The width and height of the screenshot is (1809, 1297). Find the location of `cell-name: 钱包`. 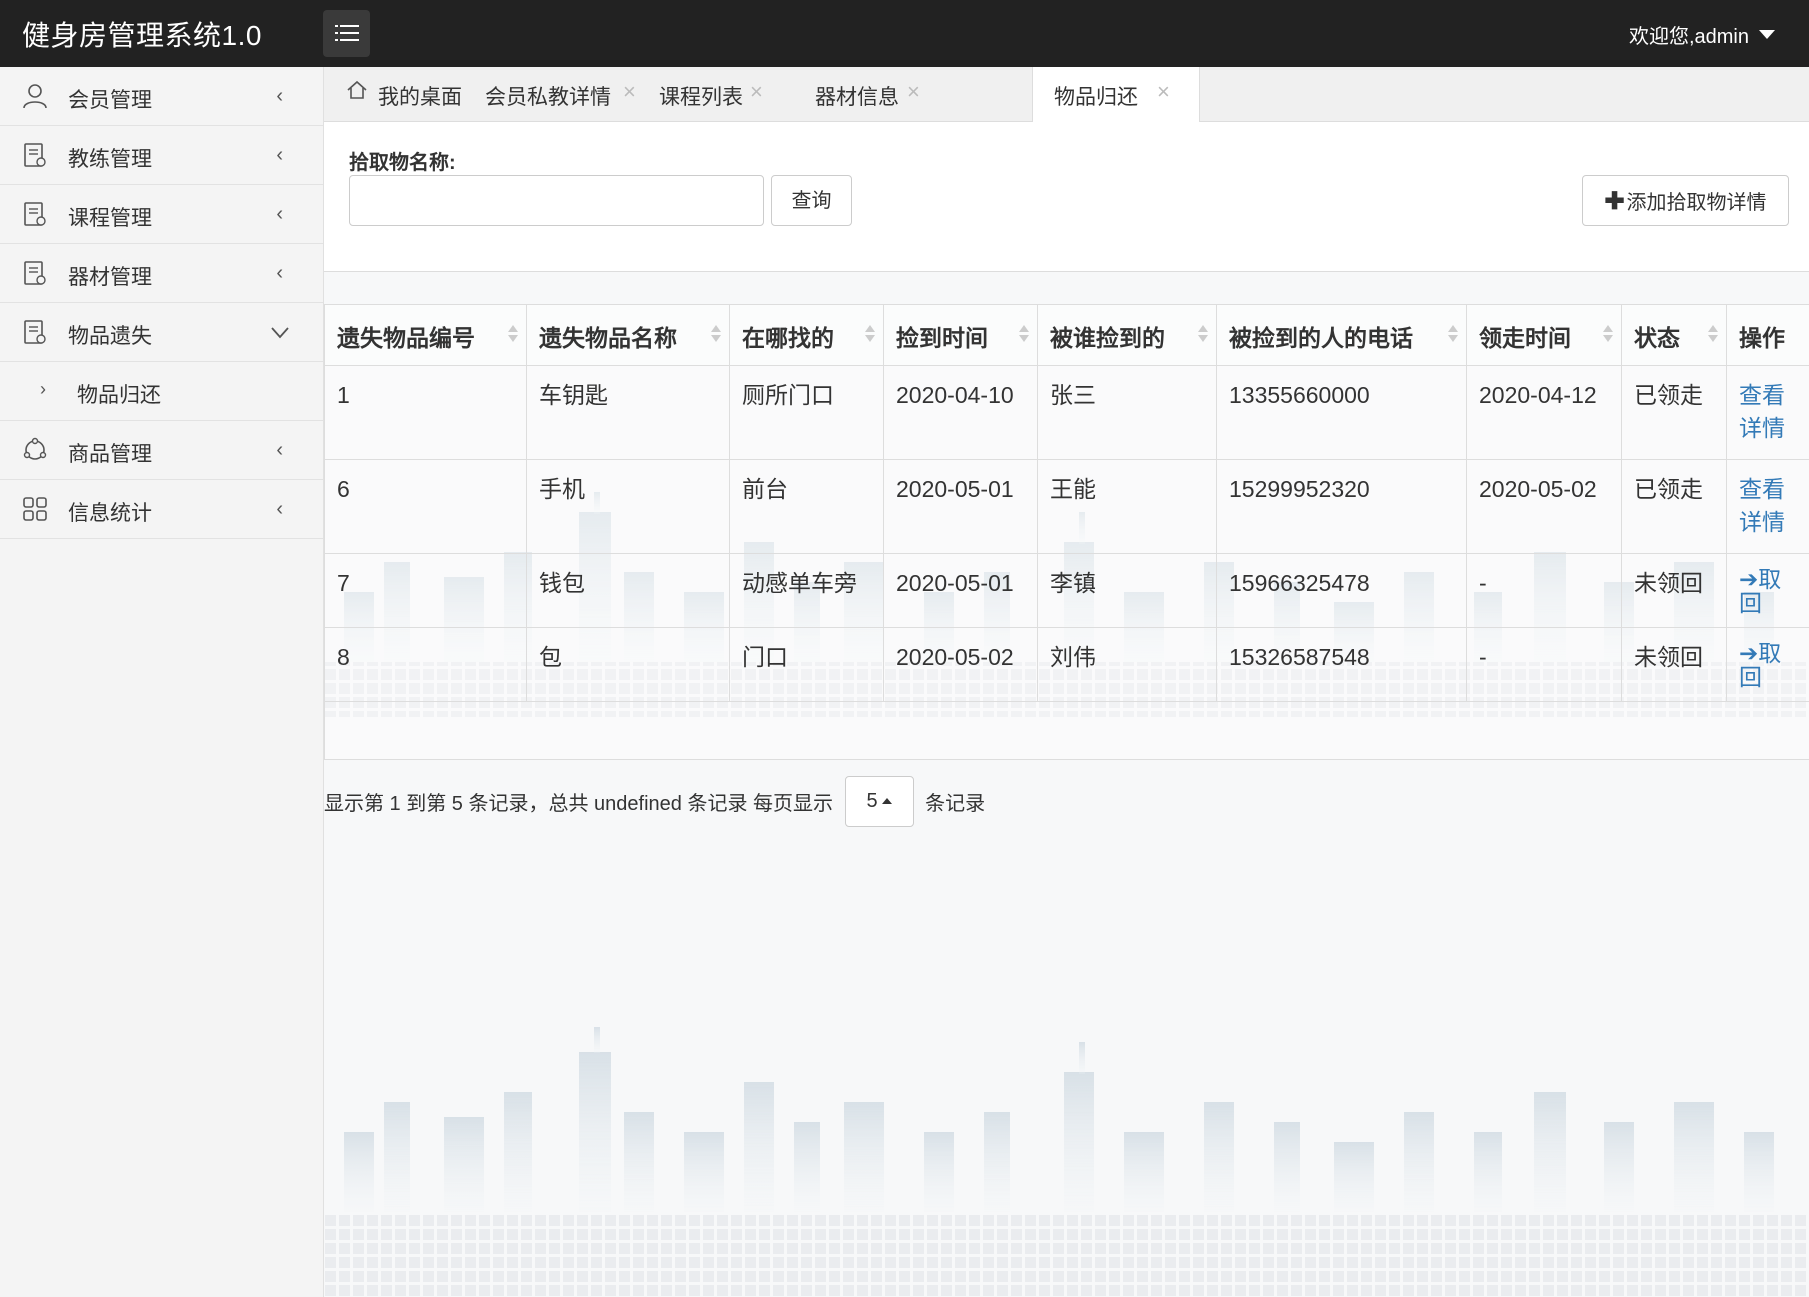

cell-name: 钱包 is located at coordinates (628, 590).